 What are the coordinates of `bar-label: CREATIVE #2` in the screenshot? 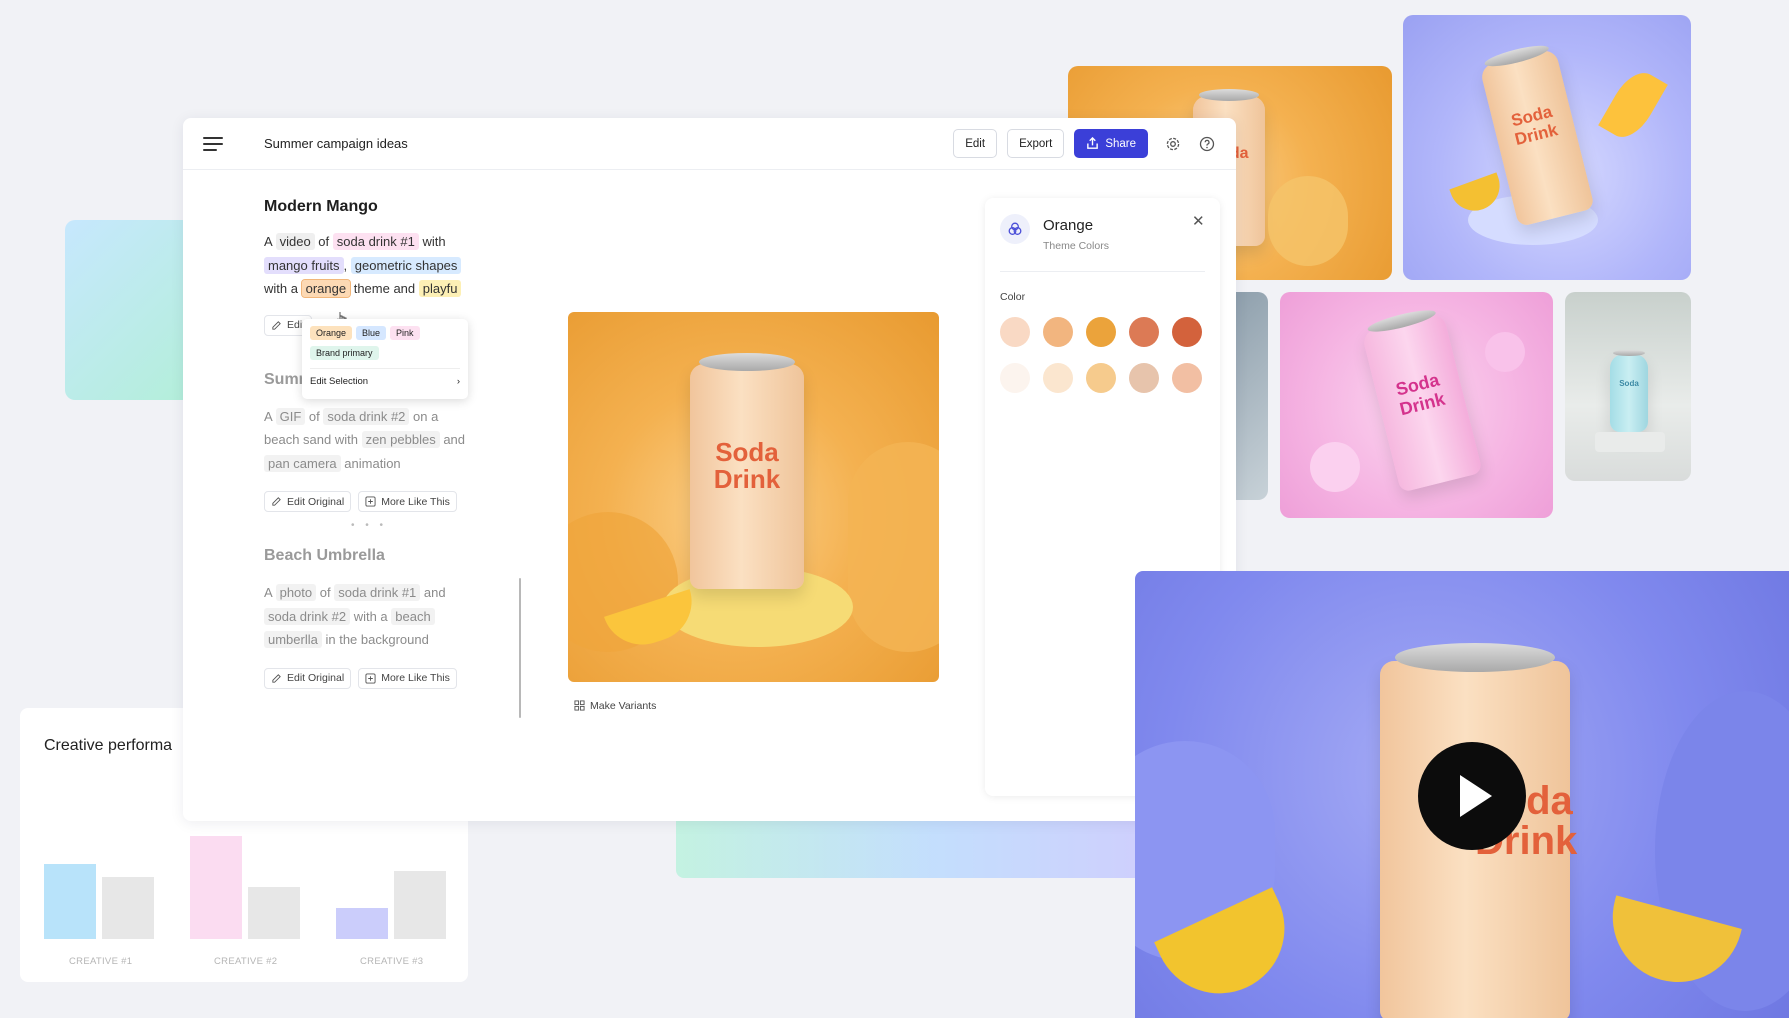 It's located at (246, 961).